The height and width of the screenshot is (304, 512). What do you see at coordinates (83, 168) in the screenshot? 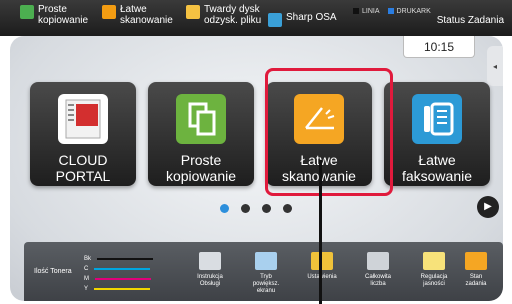
I see `tile-label: CLOUD PORTAL` at bounding box center [83, 168].